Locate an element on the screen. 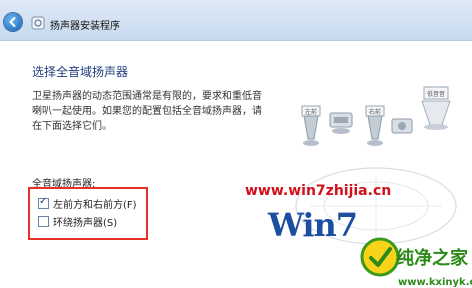 The image size is (472, 288). speaker-subwoofer-label: 低音音 is located at coordinates (436, 94).